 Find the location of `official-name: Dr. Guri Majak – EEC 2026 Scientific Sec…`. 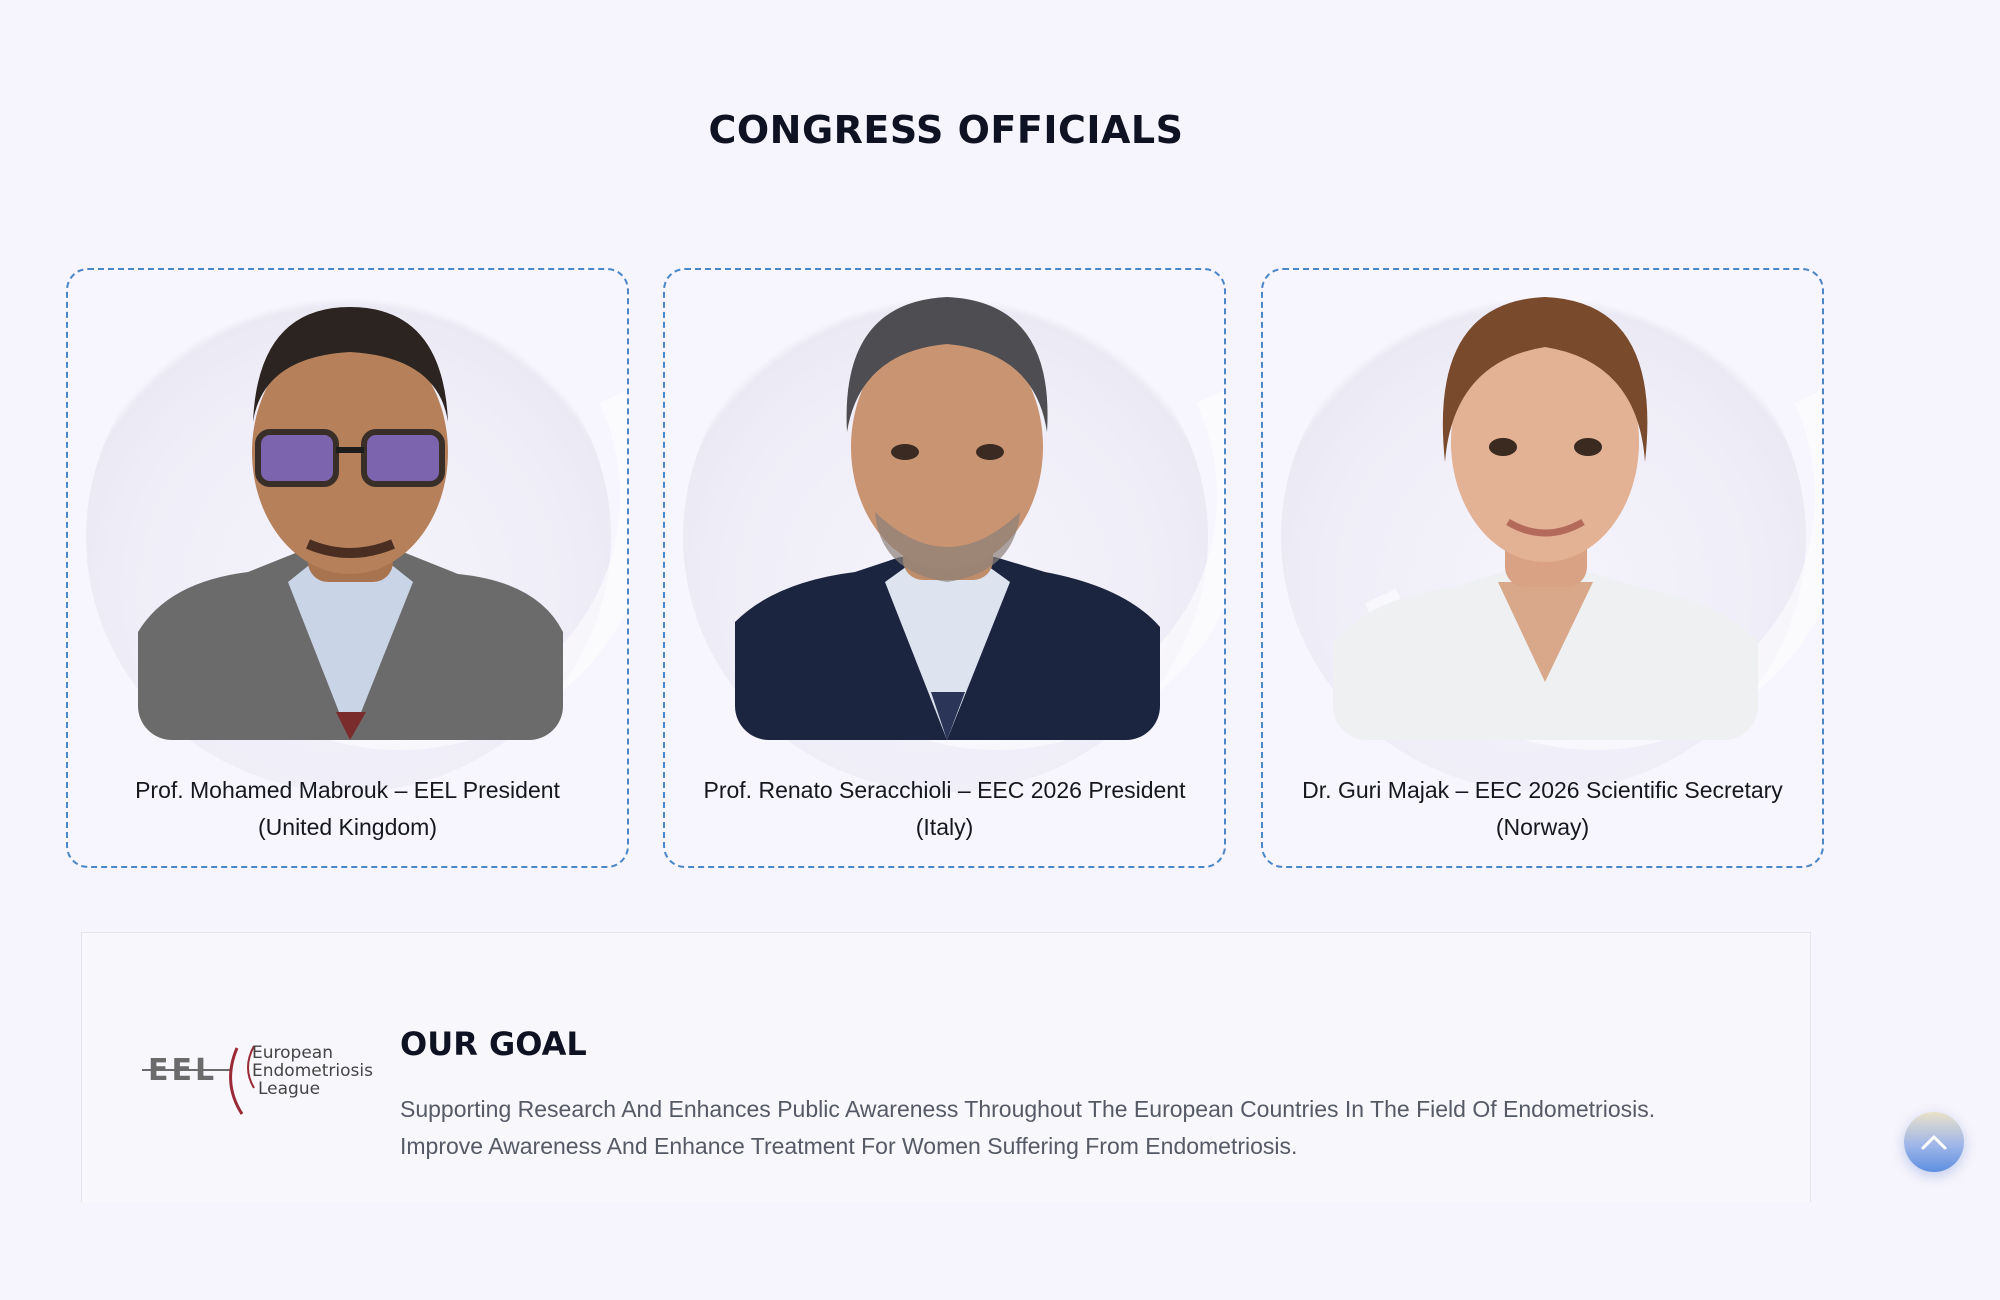

official-name: Dr. Guri Majak – EEC 2026 Scientific Sec… is located at coordinates (1542, 808).